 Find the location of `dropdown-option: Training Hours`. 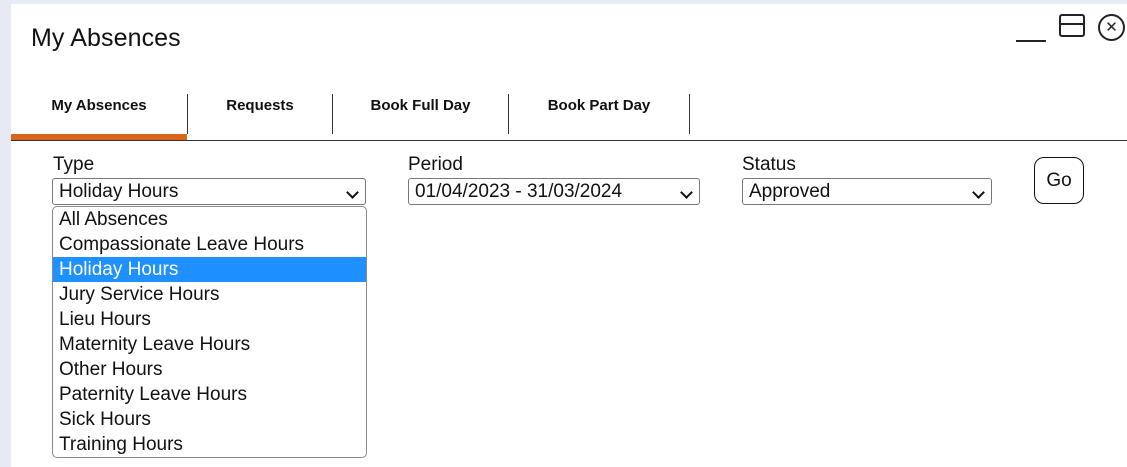

dropdown-option: Training Hours is located at coordinates (209, 444).